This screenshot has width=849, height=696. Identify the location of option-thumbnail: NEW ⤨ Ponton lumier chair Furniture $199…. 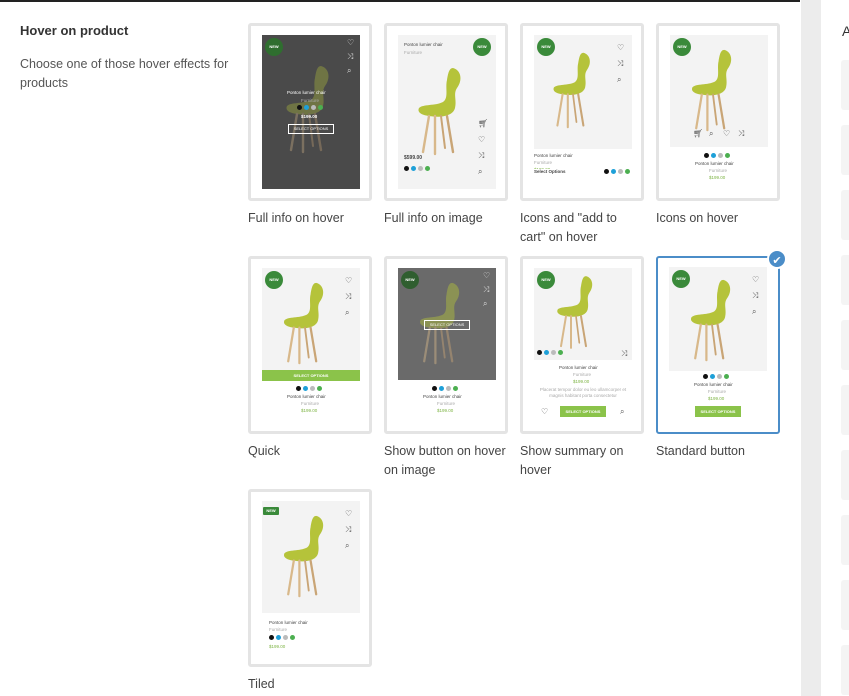
(582, 345).